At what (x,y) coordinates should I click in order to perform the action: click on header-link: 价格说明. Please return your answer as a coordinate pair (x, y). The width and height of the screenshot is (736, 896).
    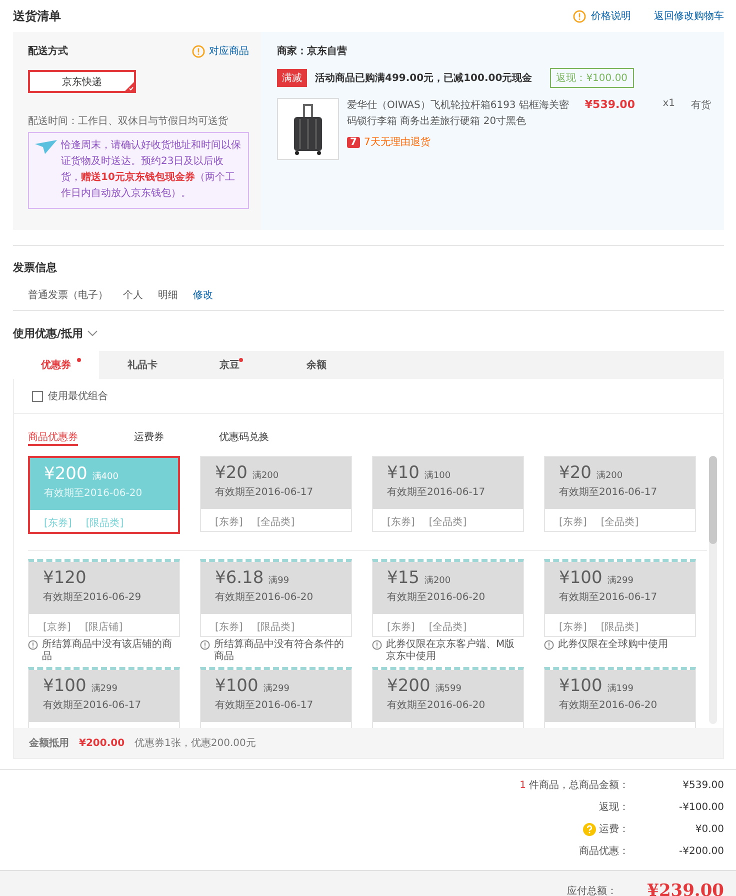
    Looking at the image, I should click on (611, 16).